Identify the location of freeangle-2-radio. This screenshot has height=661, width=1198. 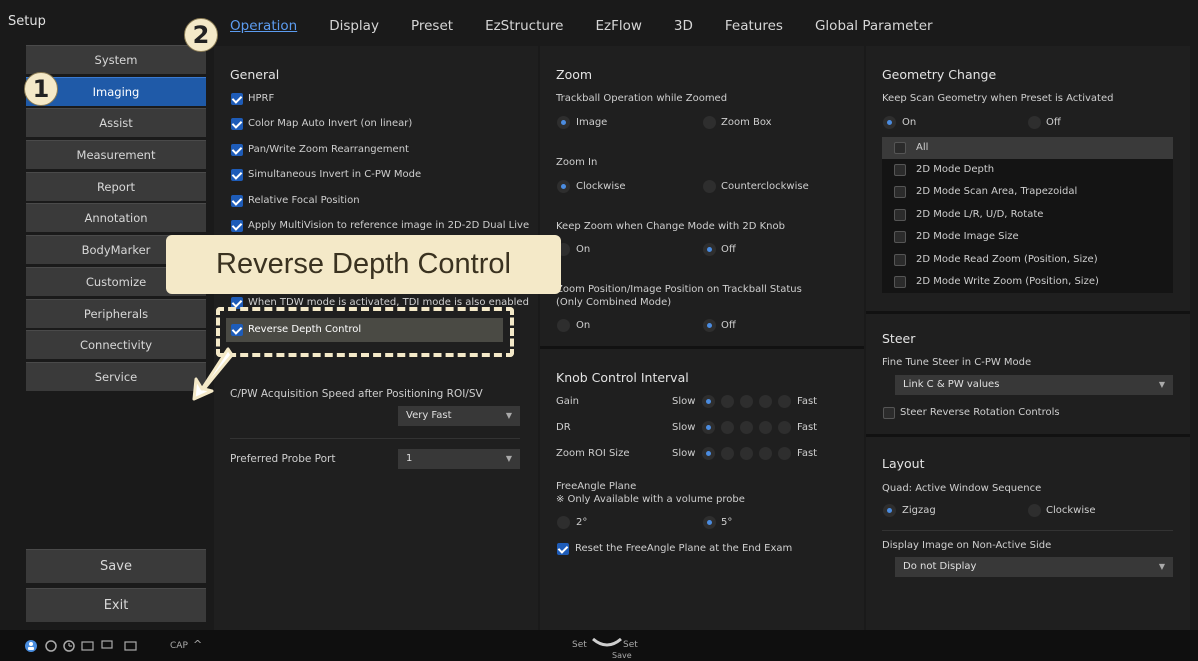
(563, 522).